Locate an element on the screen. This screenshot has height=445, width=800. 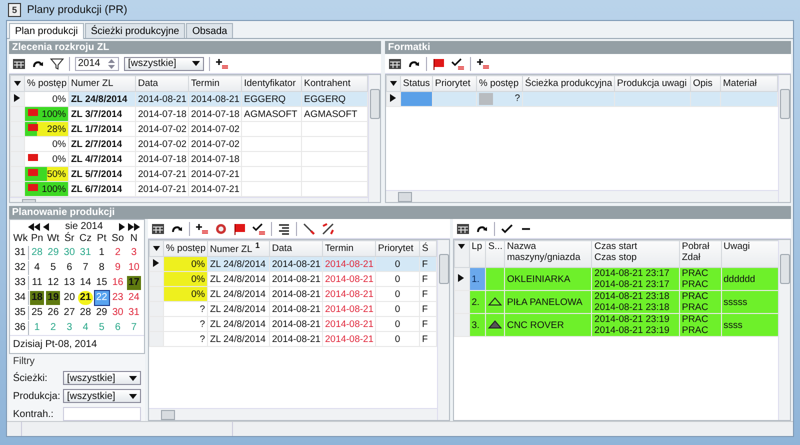
column-header: Opis is located at coordinates (705, 84).